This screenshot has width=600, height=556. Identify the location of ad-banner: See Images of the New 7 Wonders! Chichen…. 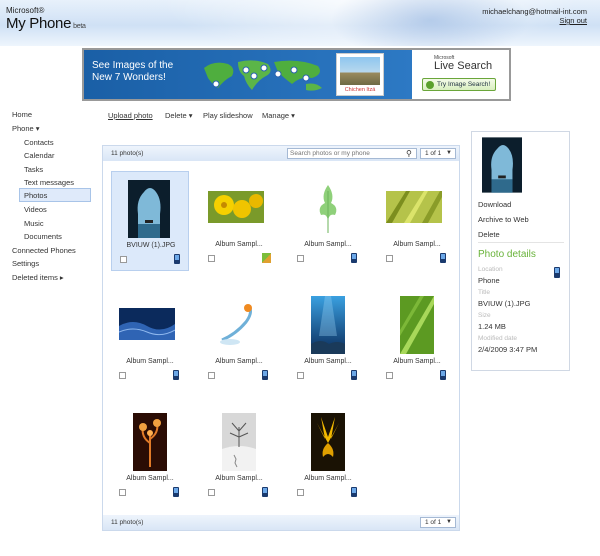
(296, 74).